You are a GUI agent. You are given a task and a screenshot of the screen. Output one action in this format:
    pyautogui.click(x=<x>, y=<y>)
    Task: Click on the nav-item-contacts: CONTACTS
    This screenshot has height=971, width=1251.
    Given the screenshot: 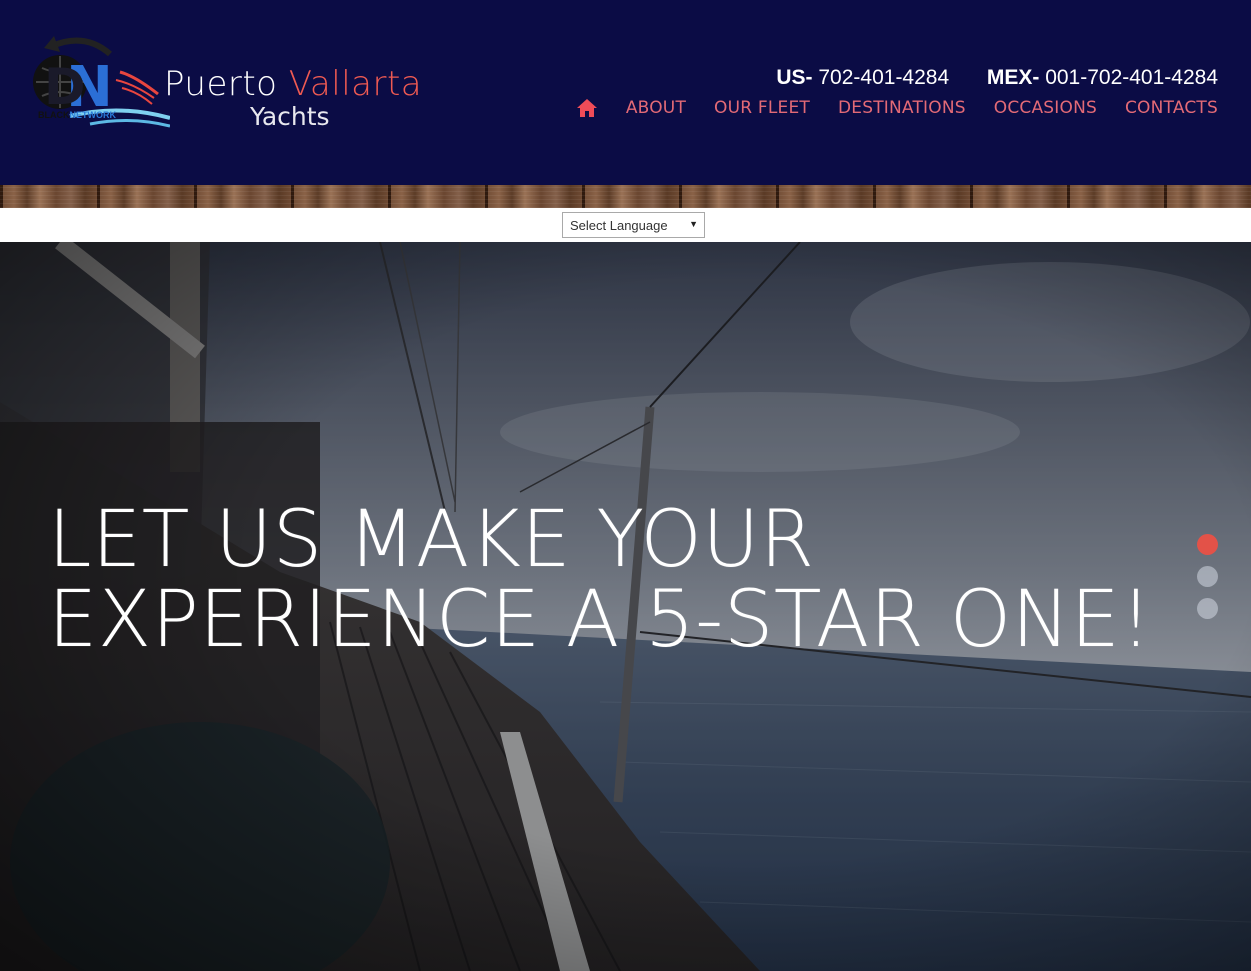 What is the action you would take?
    pyautogui.click(x=1171, y=108)
    